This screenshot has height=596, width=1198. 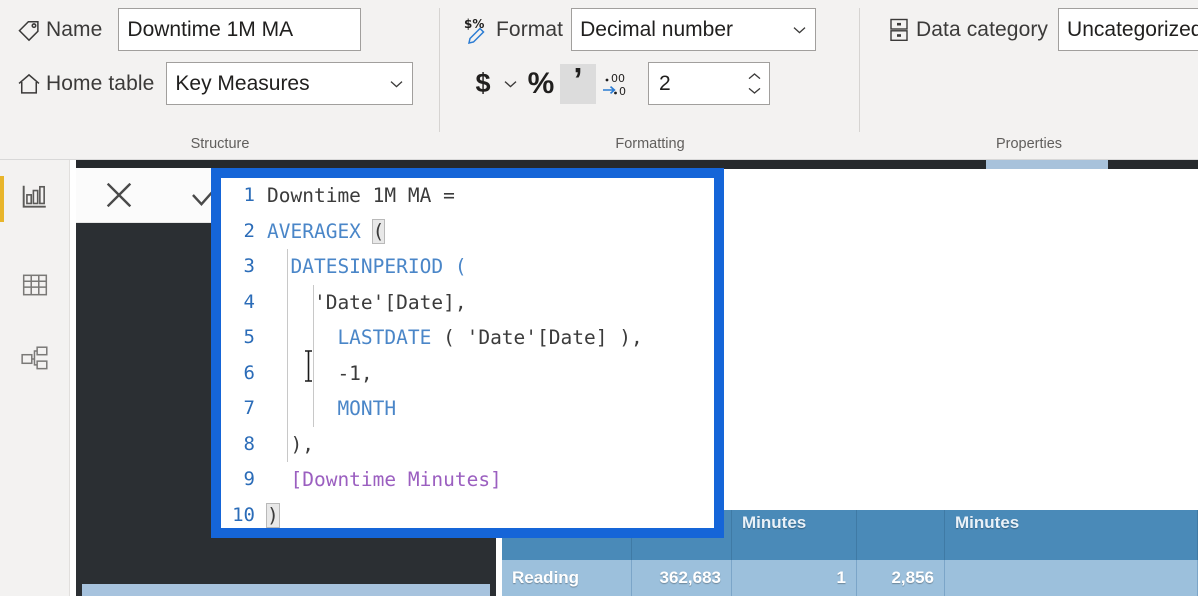 I want to click on dax-line: 3 DATESINPERIOD (, so click(x=467, y=267).